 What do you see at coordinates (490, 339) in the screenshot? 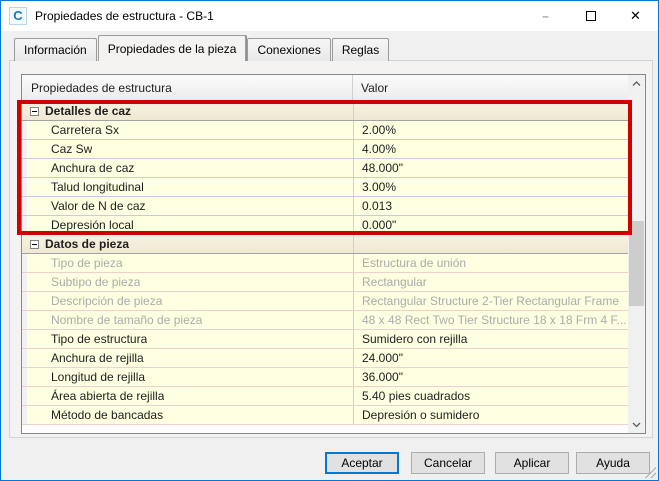
I see `property-value-cell: Sumidero con rejilla` at bounding box center [490, 339].